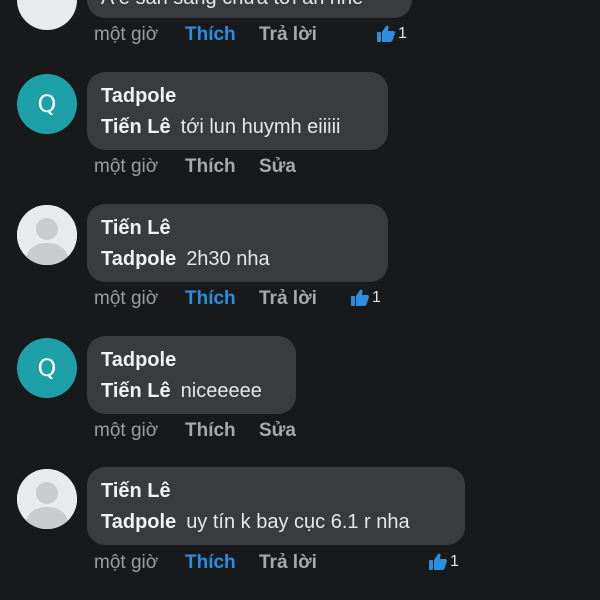 Image resolution: width=600 pixels, height=600 pixels. I want to click on comment-text: A ê sẵn sàng chưa tới ăn nhé, so click(249, 5).